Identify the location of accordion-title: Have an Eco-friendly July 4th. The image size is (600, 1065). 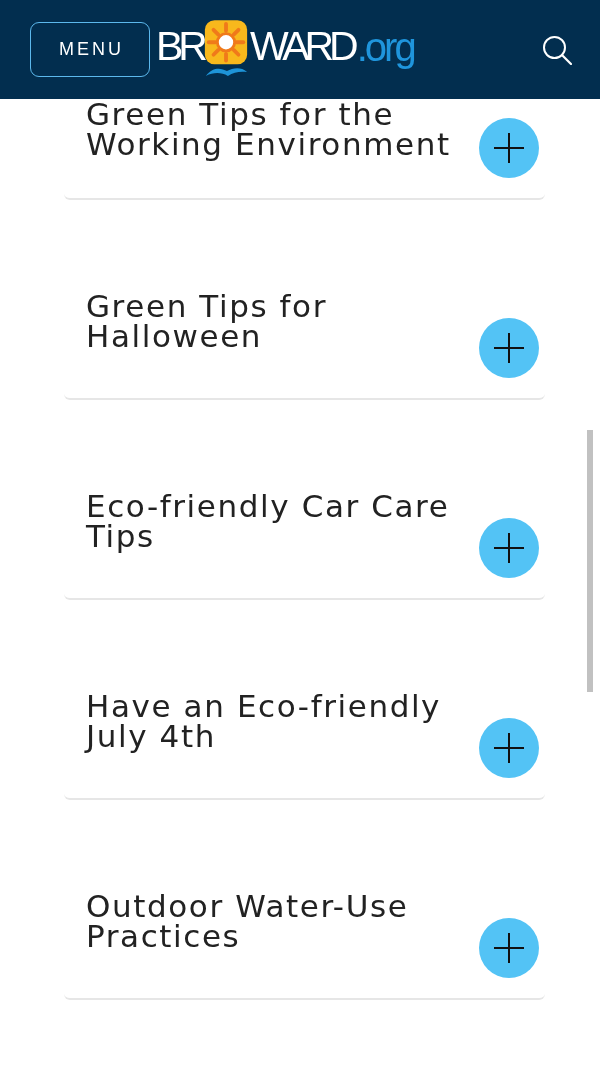
(264, 721).